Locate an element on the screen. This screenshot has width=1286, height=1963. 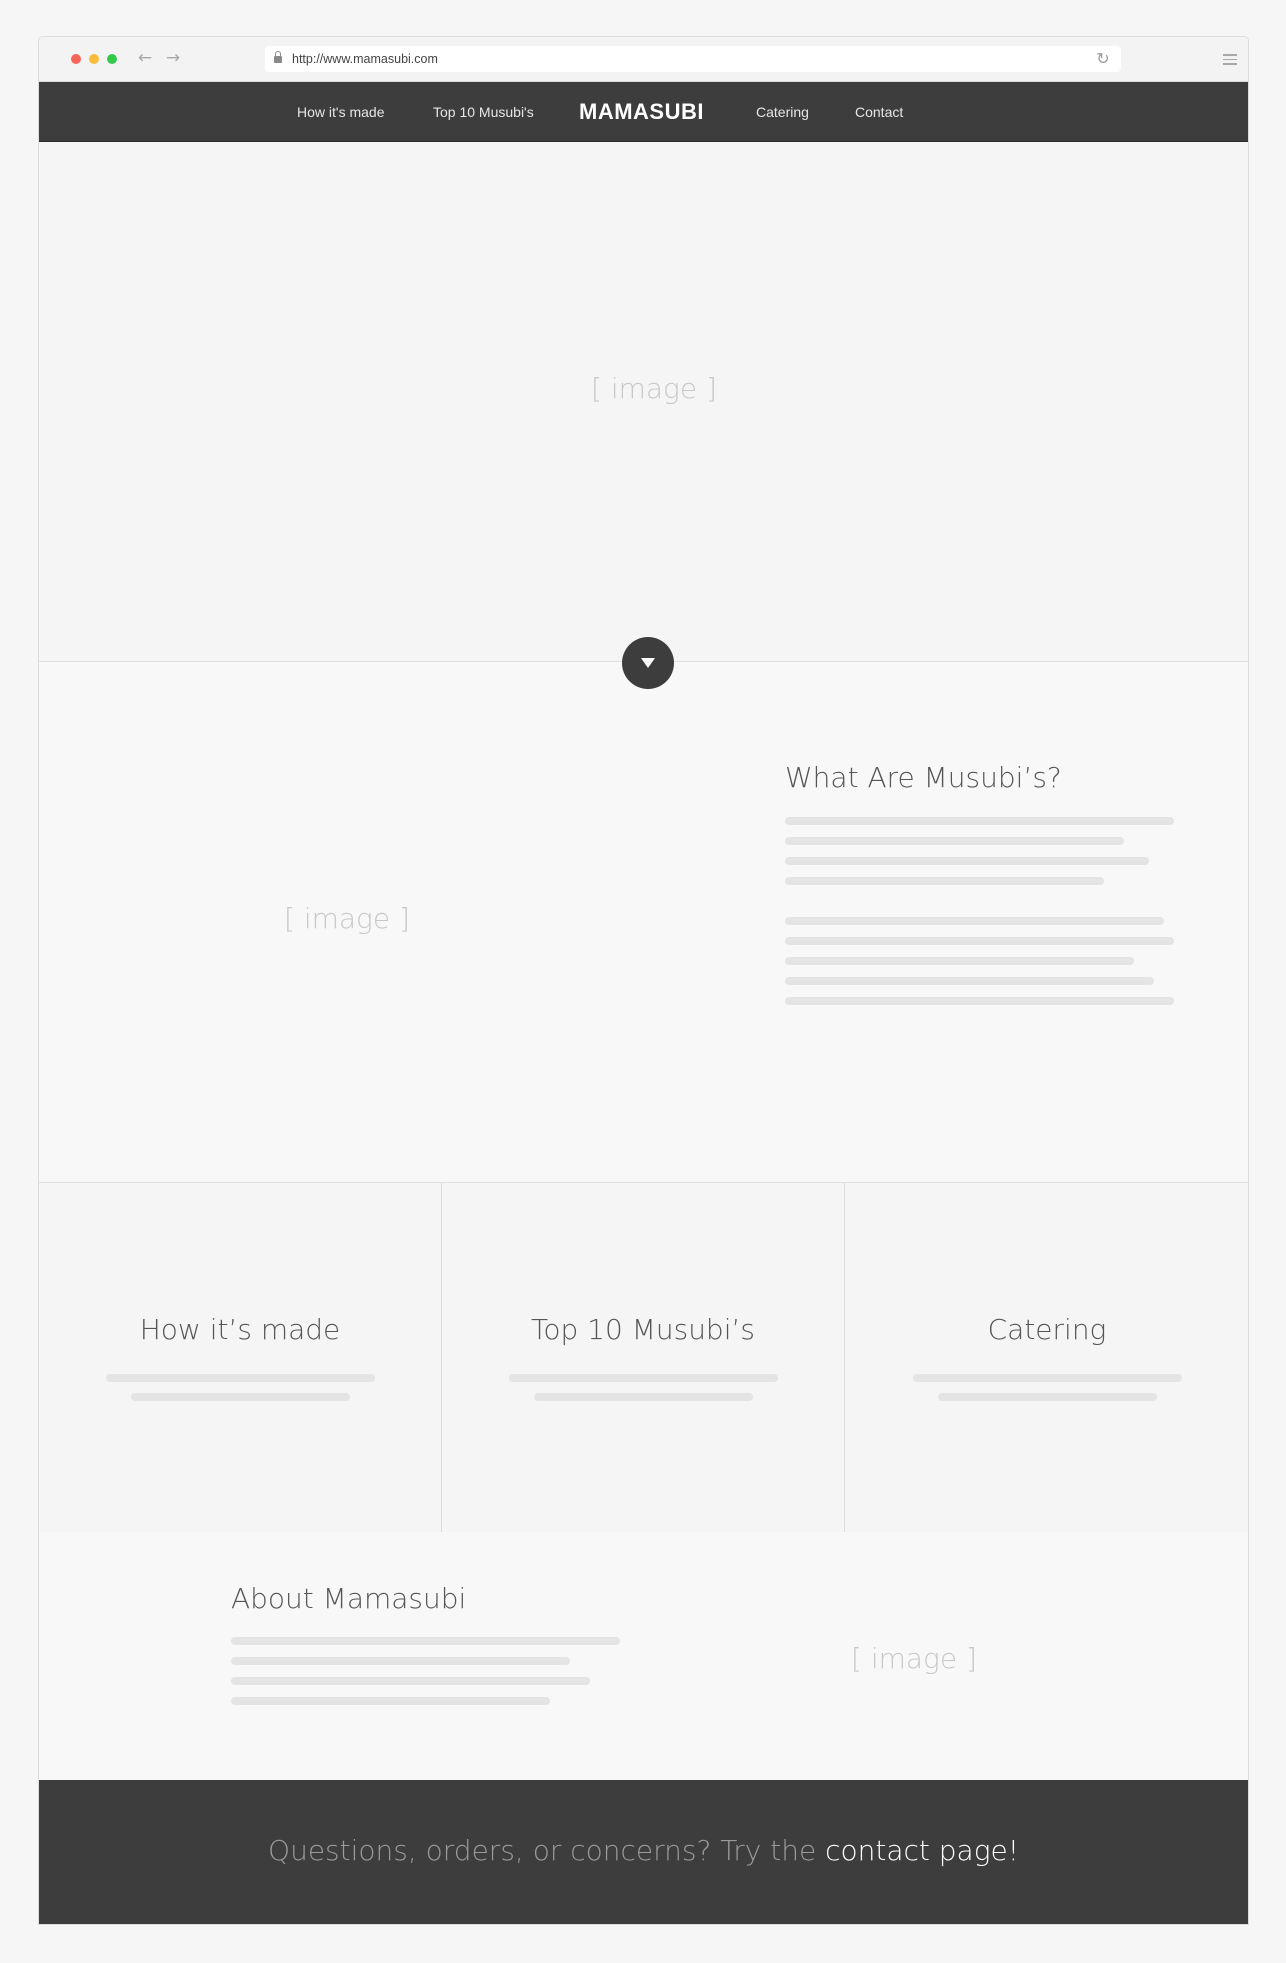
card-title: How it’s made is located at coordinates (240, 1329).